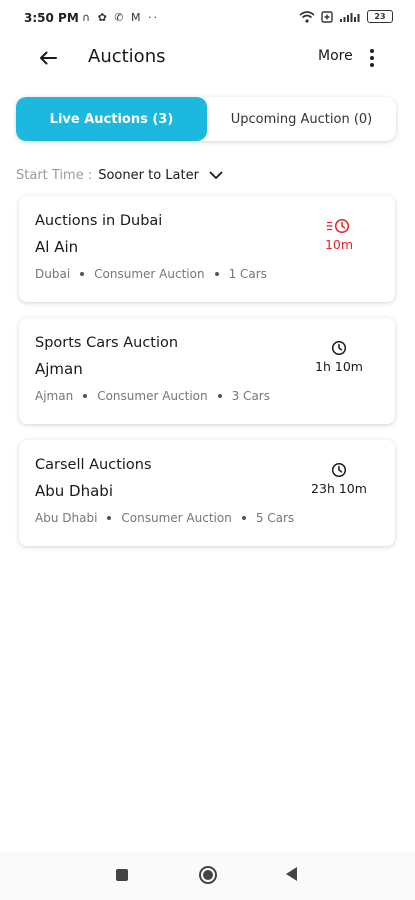  Describe the element at coordinates (59, 369) in the screenshot. I see `auction-city: Ajman` at that location.